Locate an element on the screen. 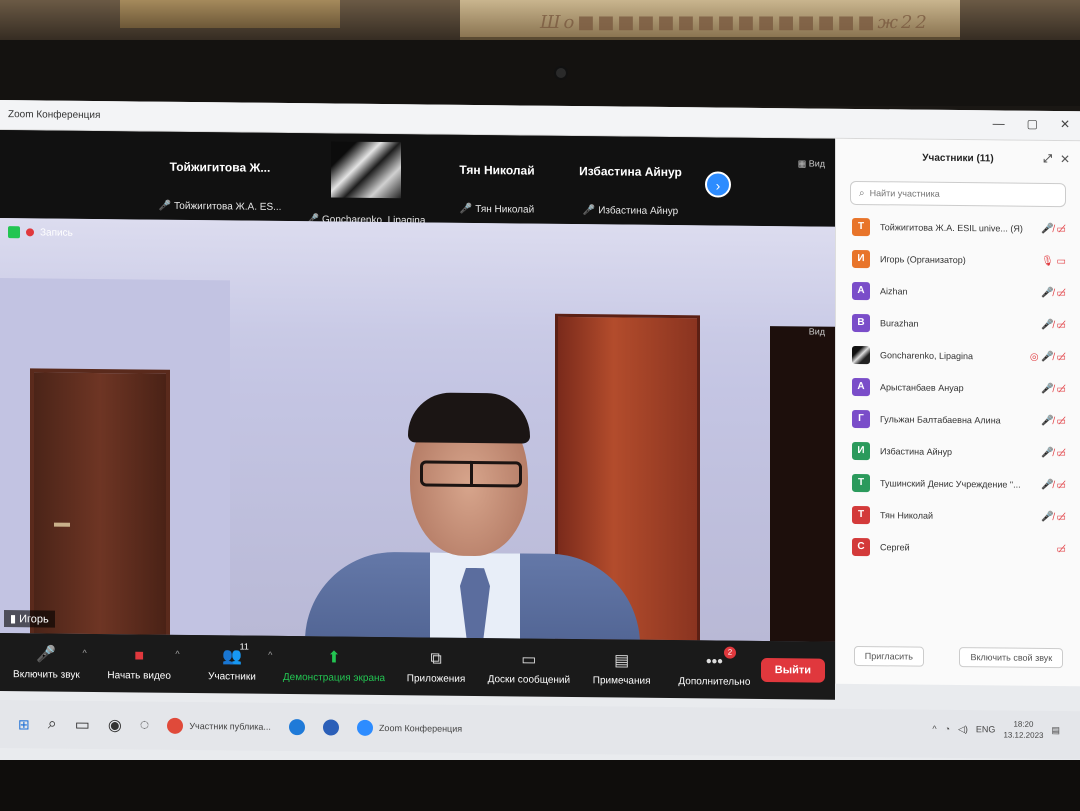 This screenshot has width=1080, height=811. leave-button: Выйти is located at coordinates (793, 670).